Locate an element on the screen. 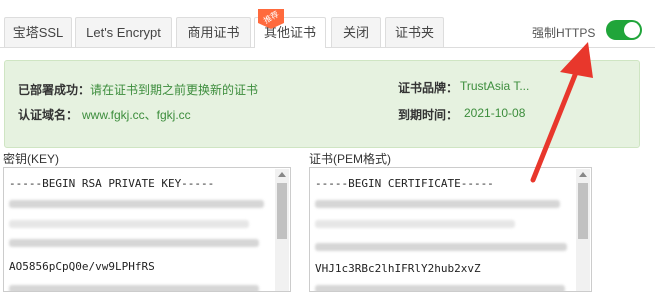 The width and height of the screenshot is (655, 292). deploy-status-label: 已部署成功： is located at coordinates (54, 90).